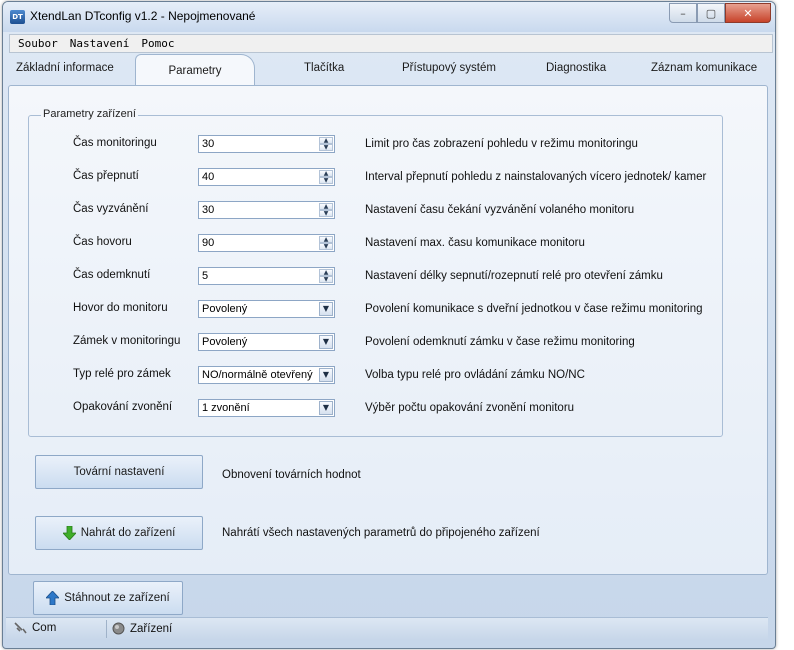  What do you see at coordinates (123, 407) in the screenshot?
I see `label-opakovani-zvoneni: Opakování zvonění` at bounding box center [123, 407].